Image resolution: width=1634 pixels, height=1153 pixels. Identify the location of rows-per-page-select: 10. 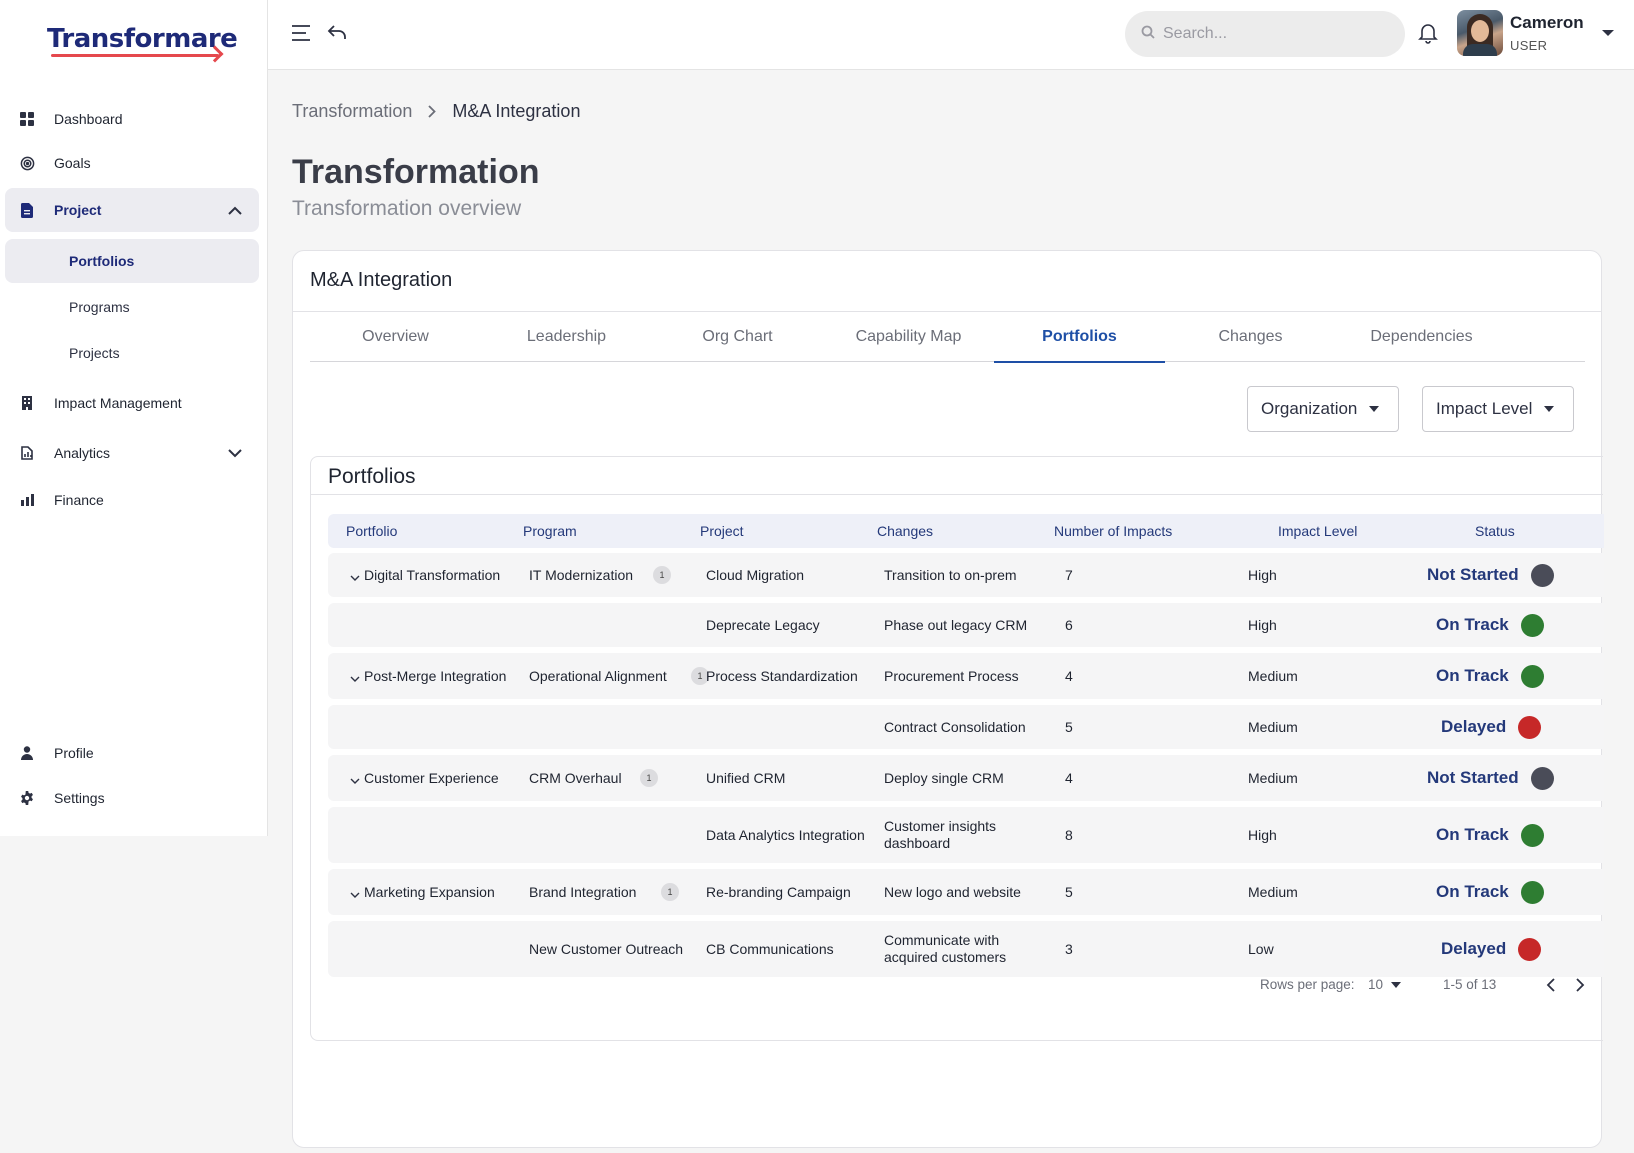
(1385, 984).